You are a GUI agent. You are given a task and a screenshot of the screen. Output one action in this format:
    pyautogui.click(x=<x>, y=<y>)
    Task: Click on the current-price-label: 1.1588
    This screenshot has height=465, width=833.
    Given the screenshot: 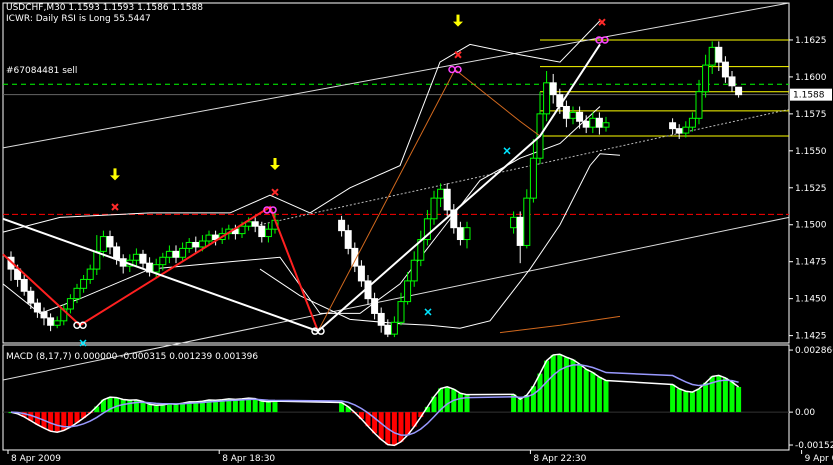 What is the action you would take?
    pyautogui.click(x=809, y=96)
    